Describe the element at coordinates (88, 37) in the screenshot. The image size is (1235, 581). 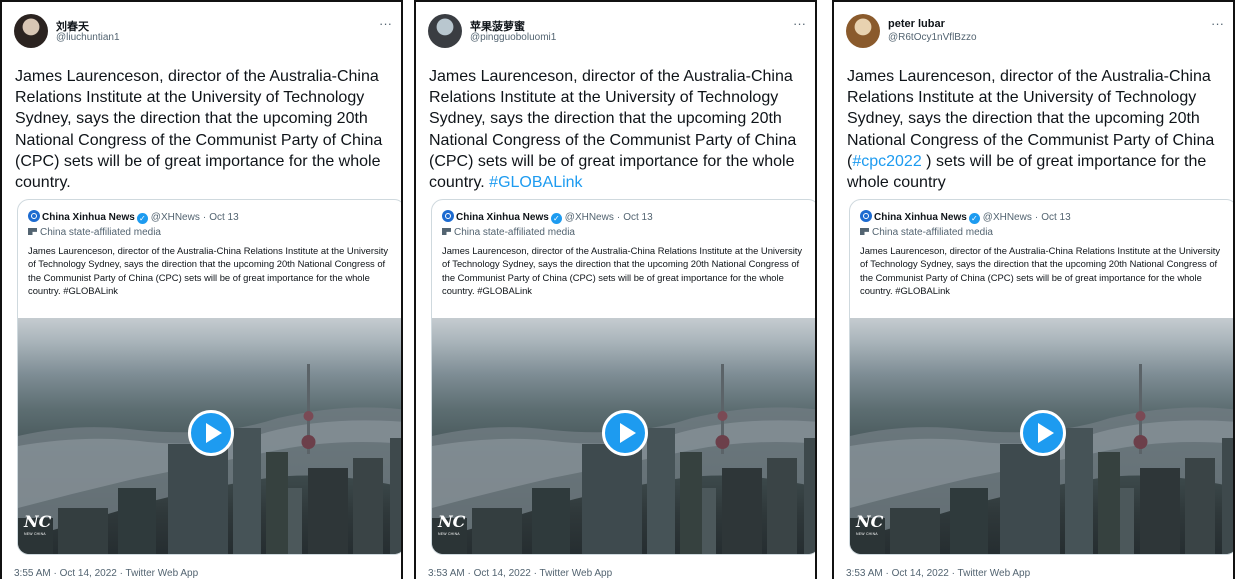
I see `author-handle: @liuchuntian1` at that location.